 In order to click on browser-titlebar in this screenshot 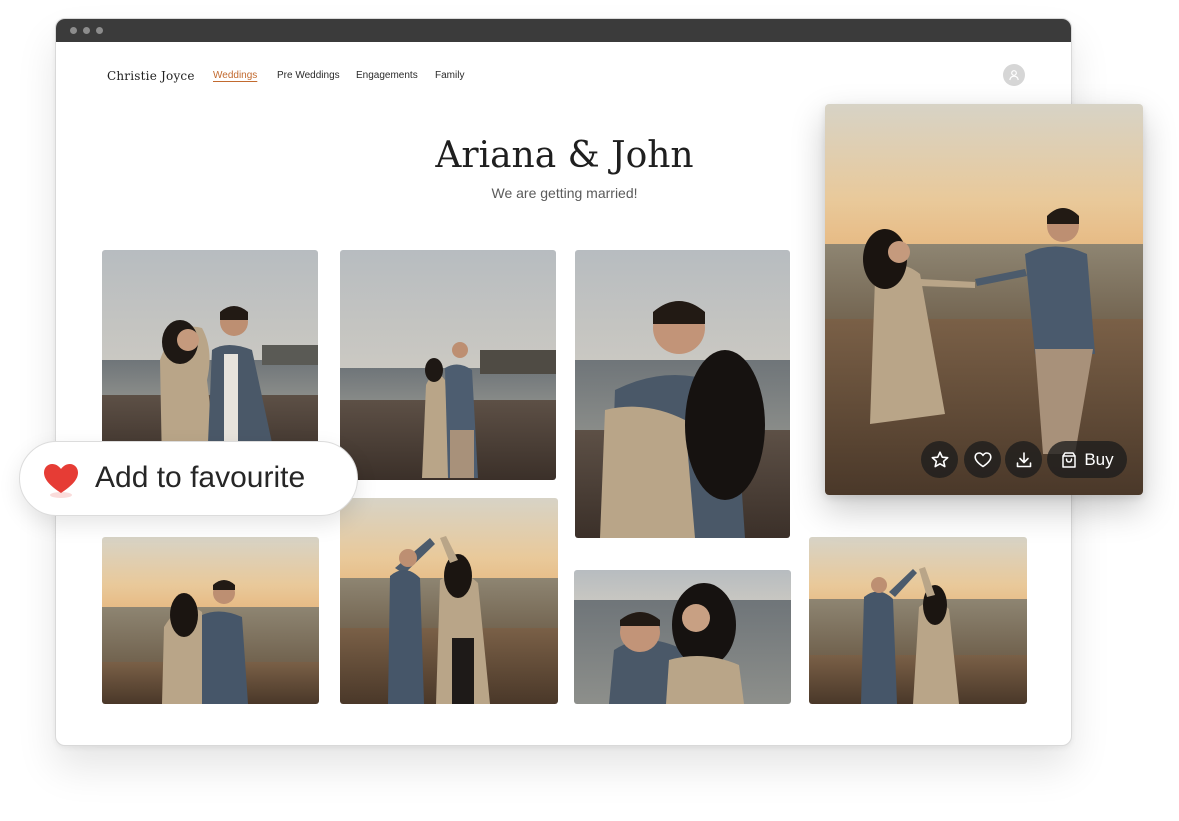, I will do `click(563, 30)`.